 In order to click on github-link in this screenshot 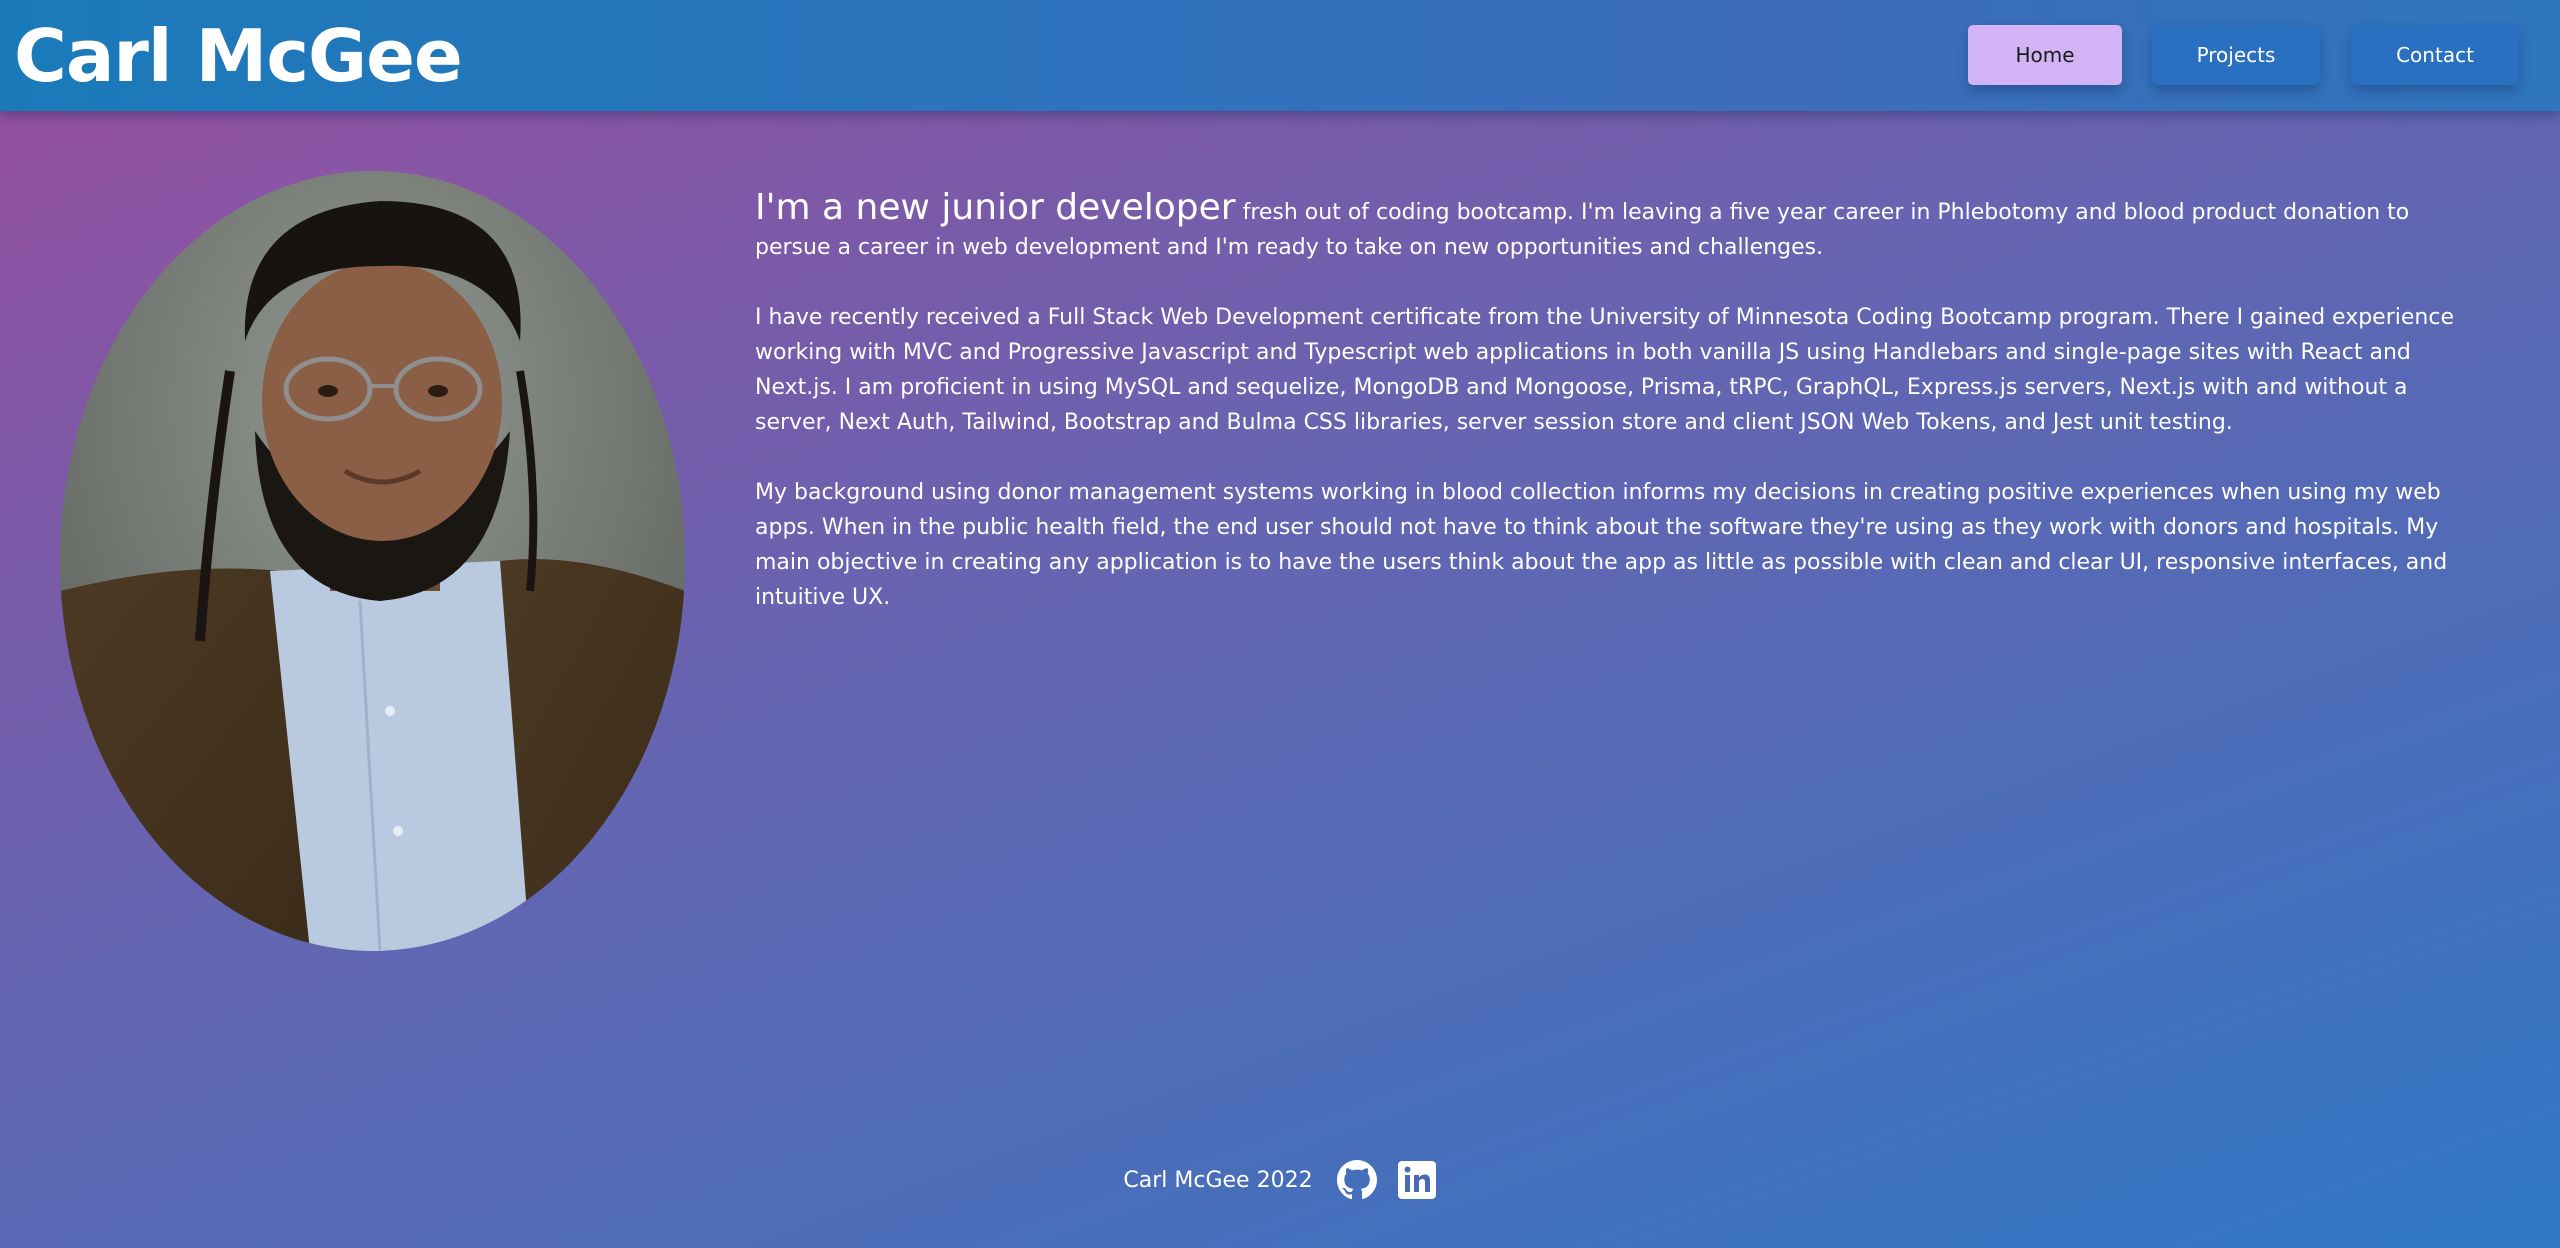, I will do `click(1356, 1180)`.